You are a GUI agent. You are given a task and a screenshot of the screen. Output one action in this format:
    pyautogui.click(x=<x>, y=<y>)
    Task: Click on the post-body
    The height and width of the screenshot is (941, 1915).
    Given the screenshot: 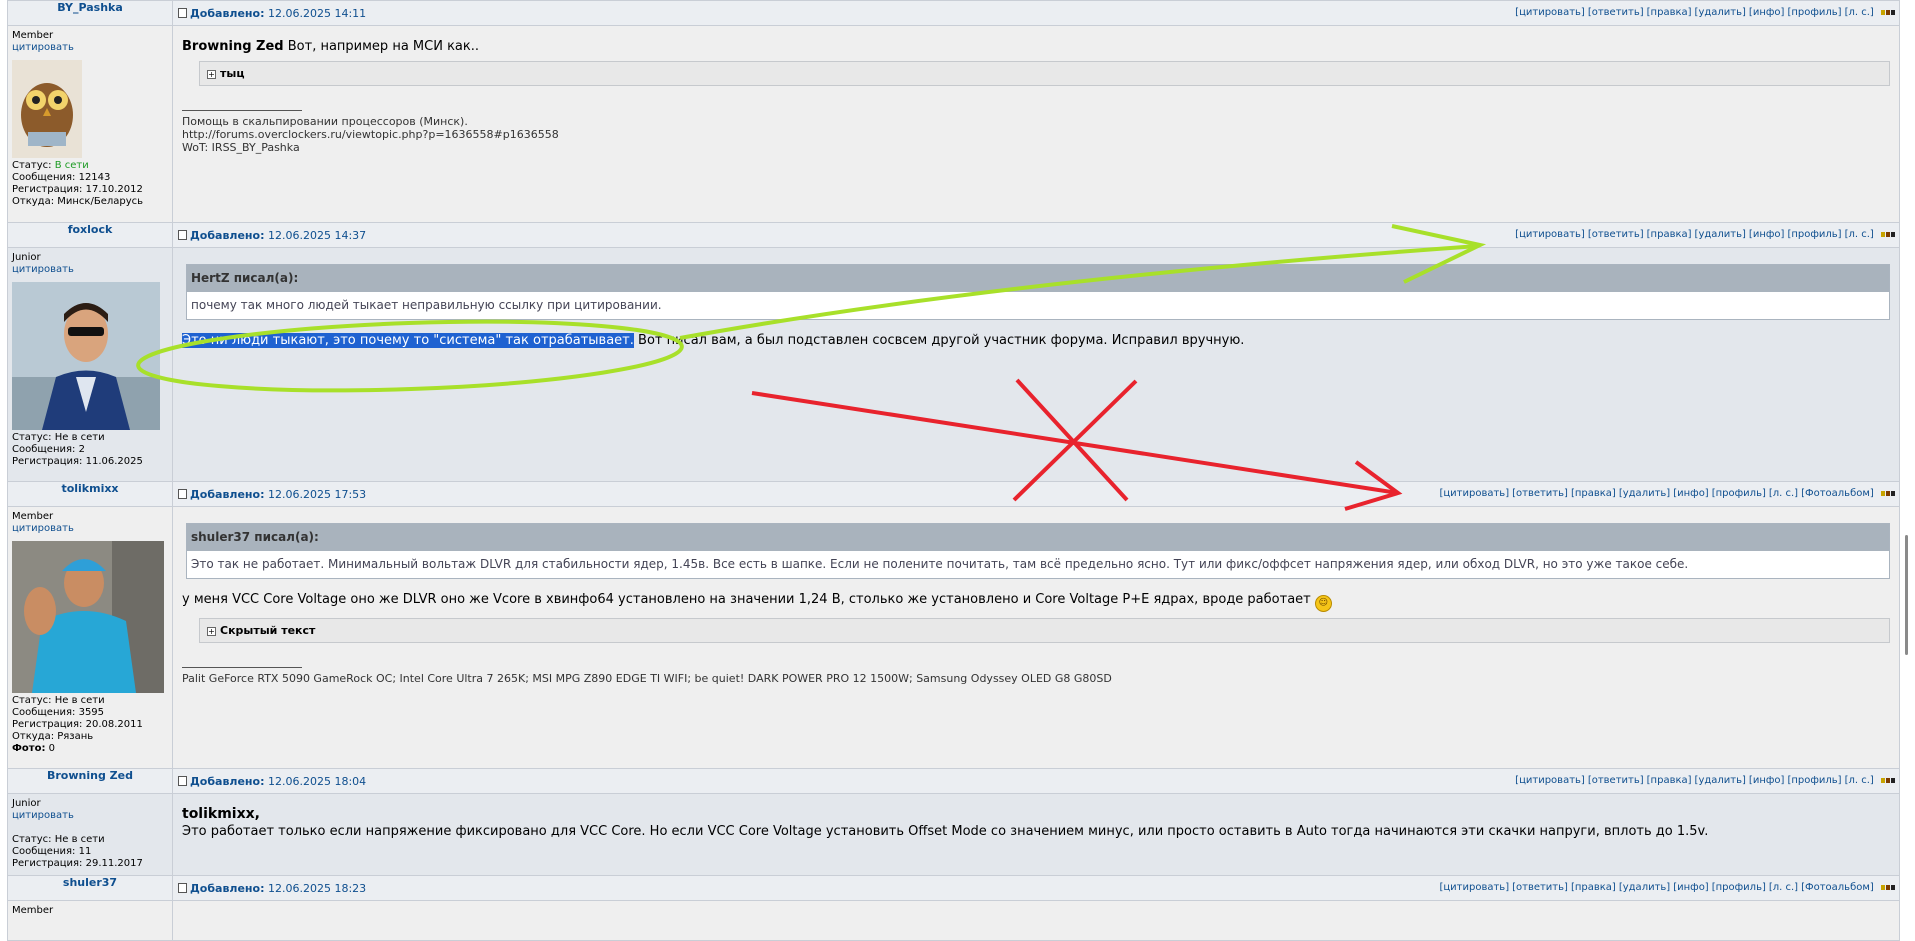 What is the action you would take?
    pyautogui.click(x=1036, y=920)
    